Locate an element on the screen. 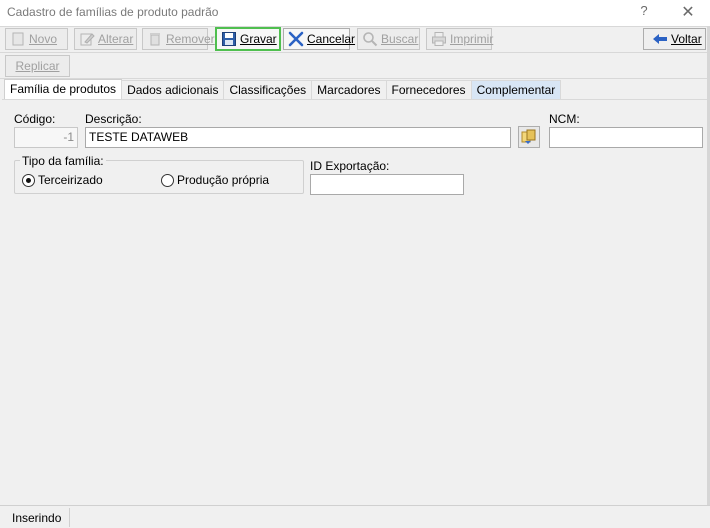 This screenshot has height=528, width=710. tab-complementar: Complementar is located at coordinates (516, 89).